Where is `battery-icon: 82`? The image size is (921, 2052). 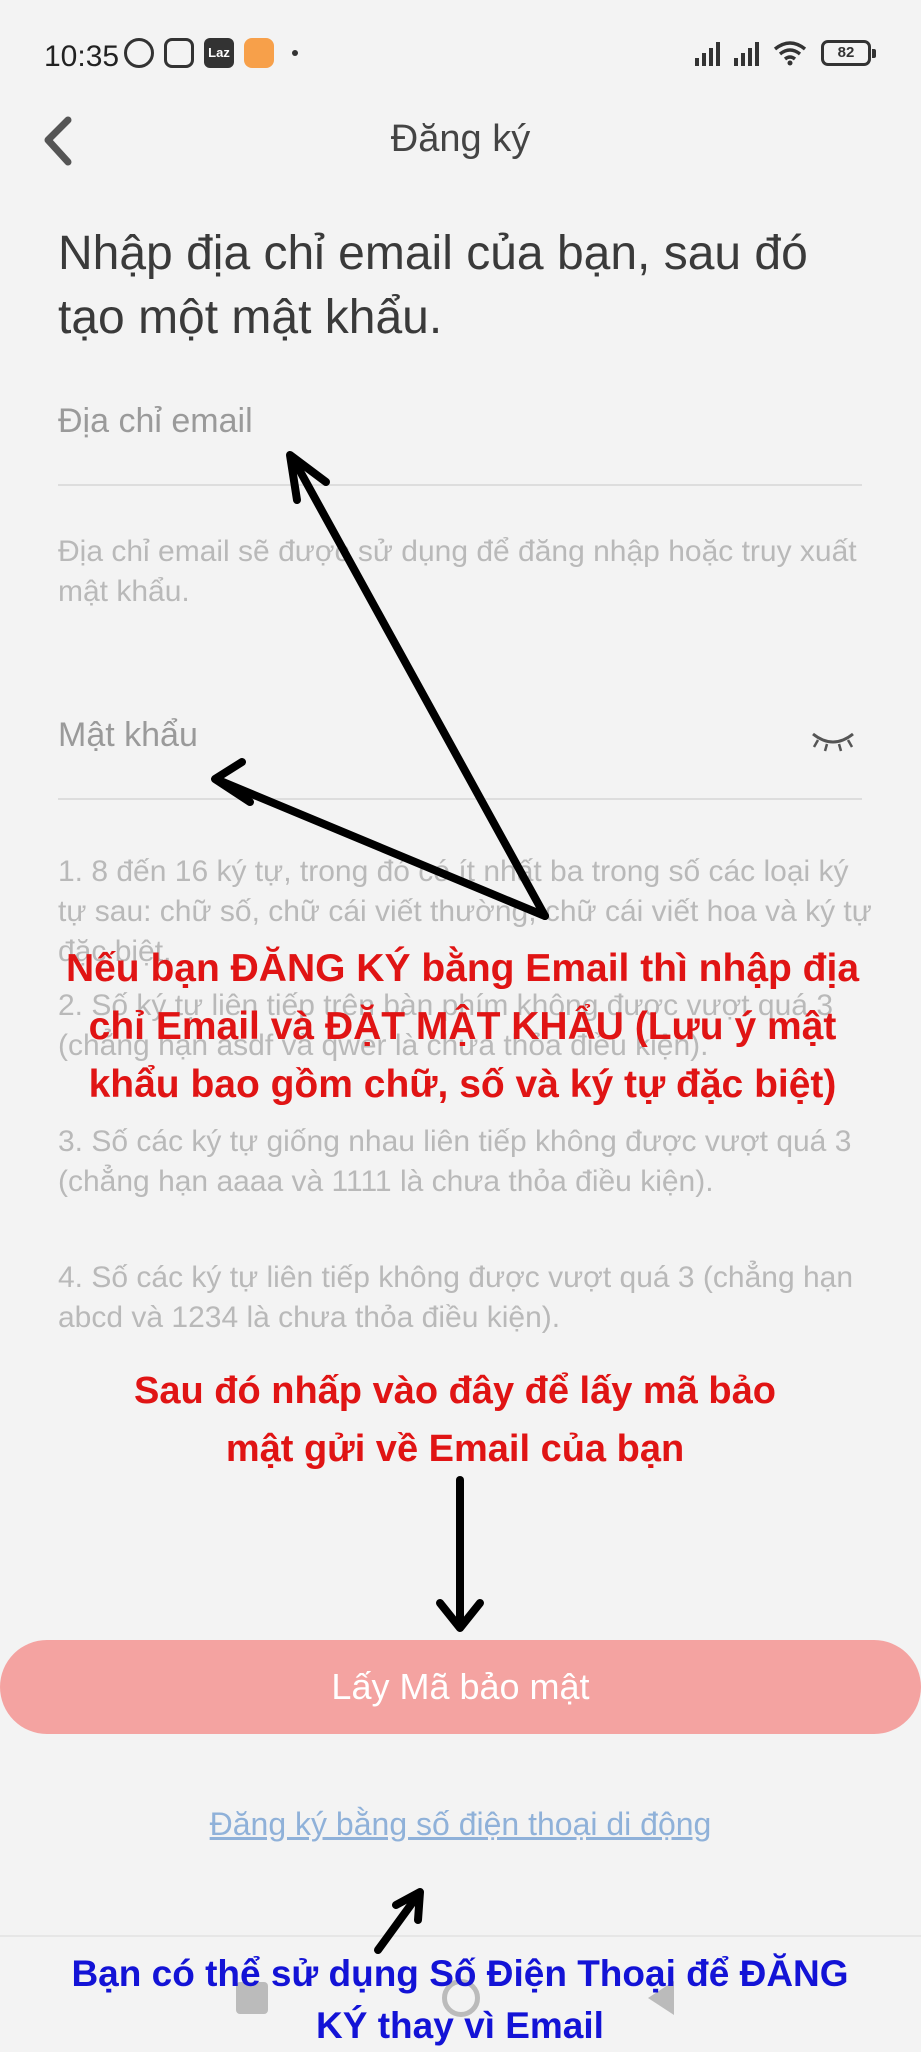
battery-icon: 82 is located at coordinates (848, 53).